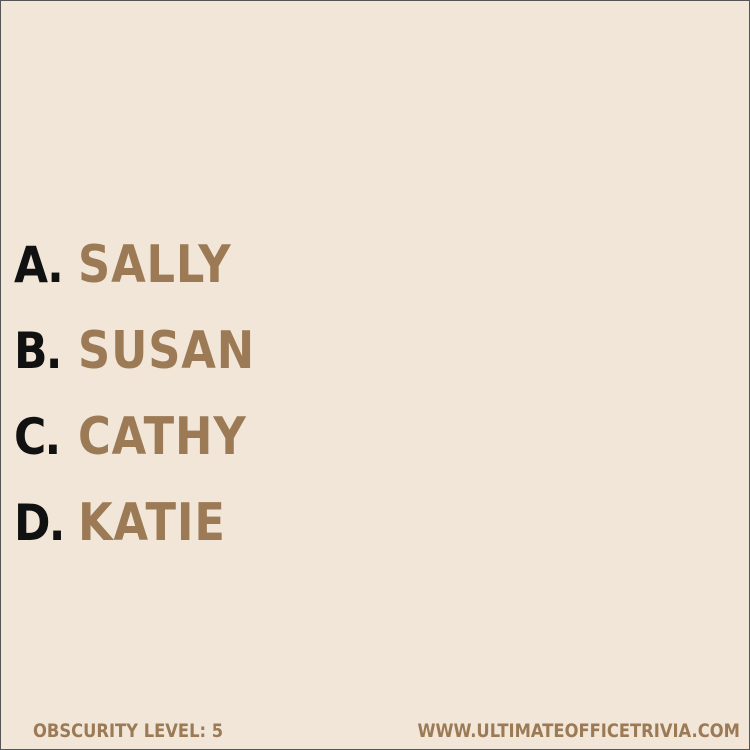 The image size is (750, 750). Describe the element at coordinates (37, 437) in the screenshot. I see `option-letter: C.` at that location.